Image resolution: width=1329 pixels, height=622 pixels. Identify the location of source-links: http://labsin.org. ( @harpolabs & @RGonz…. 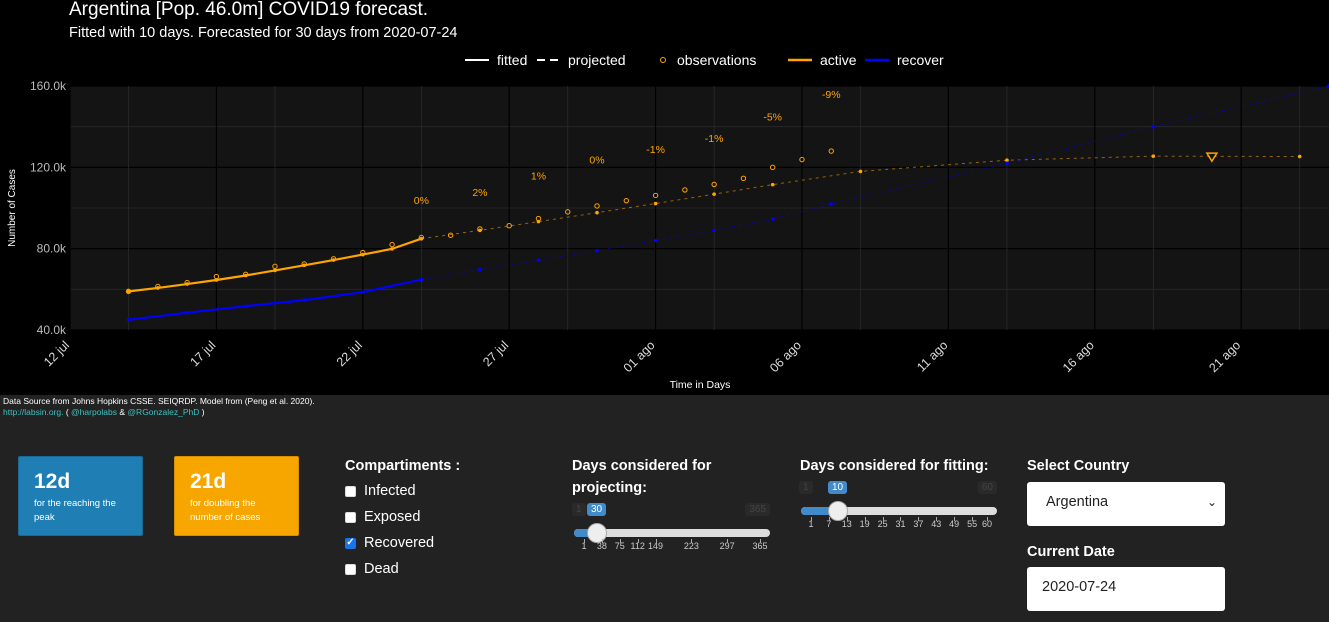
(159, 412).